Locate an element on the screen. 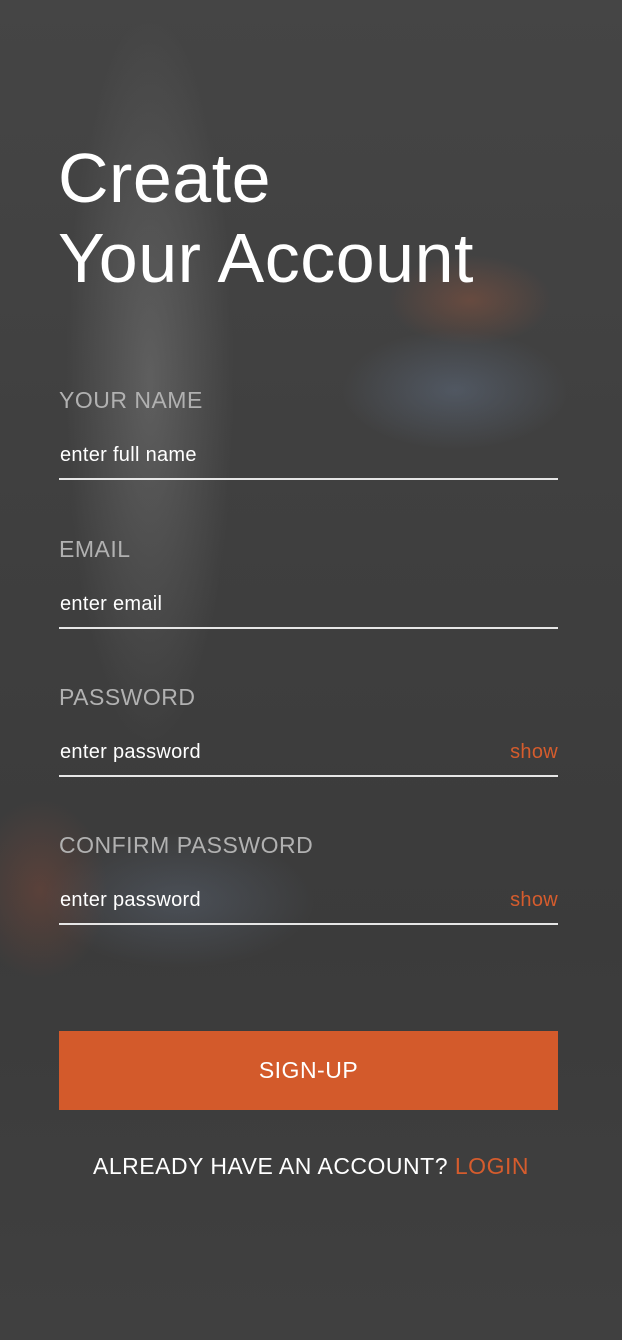 The width and height of the screenshot is (622, 1340). confirm-password-field-group: CONFIRM PASSWORD enter password show is located at coordinates (308, 879).